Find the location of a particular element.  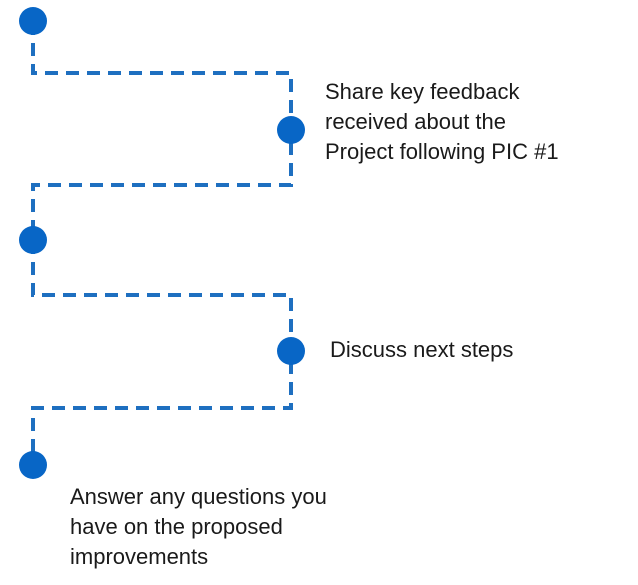

step-label-discuss-next-steps: Discuss next steps is located at coordinates (422, 349).